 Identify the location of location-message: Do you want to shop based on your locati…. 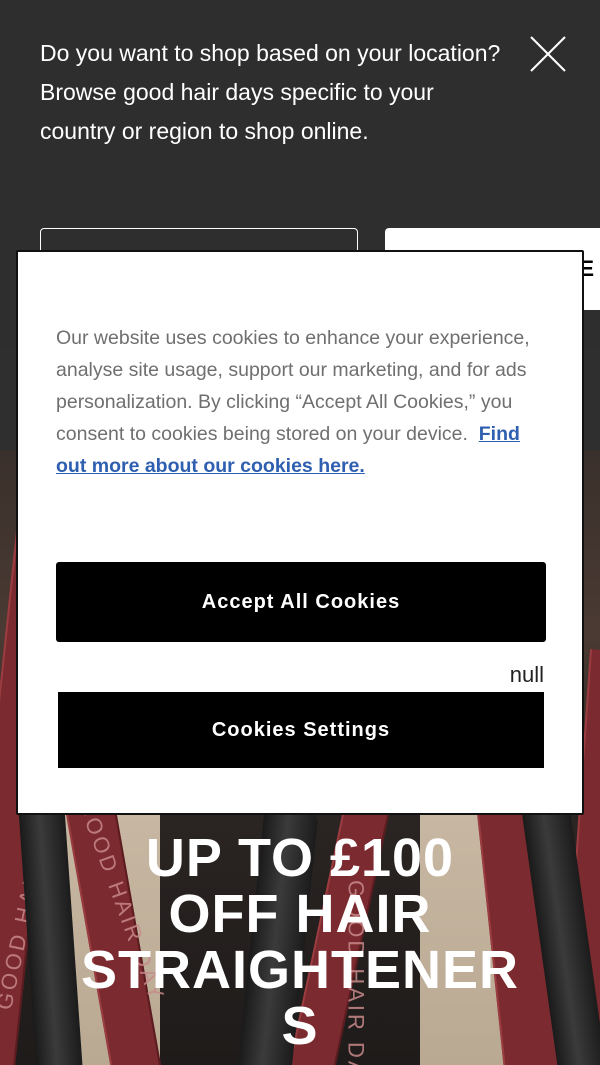
(270, 92).